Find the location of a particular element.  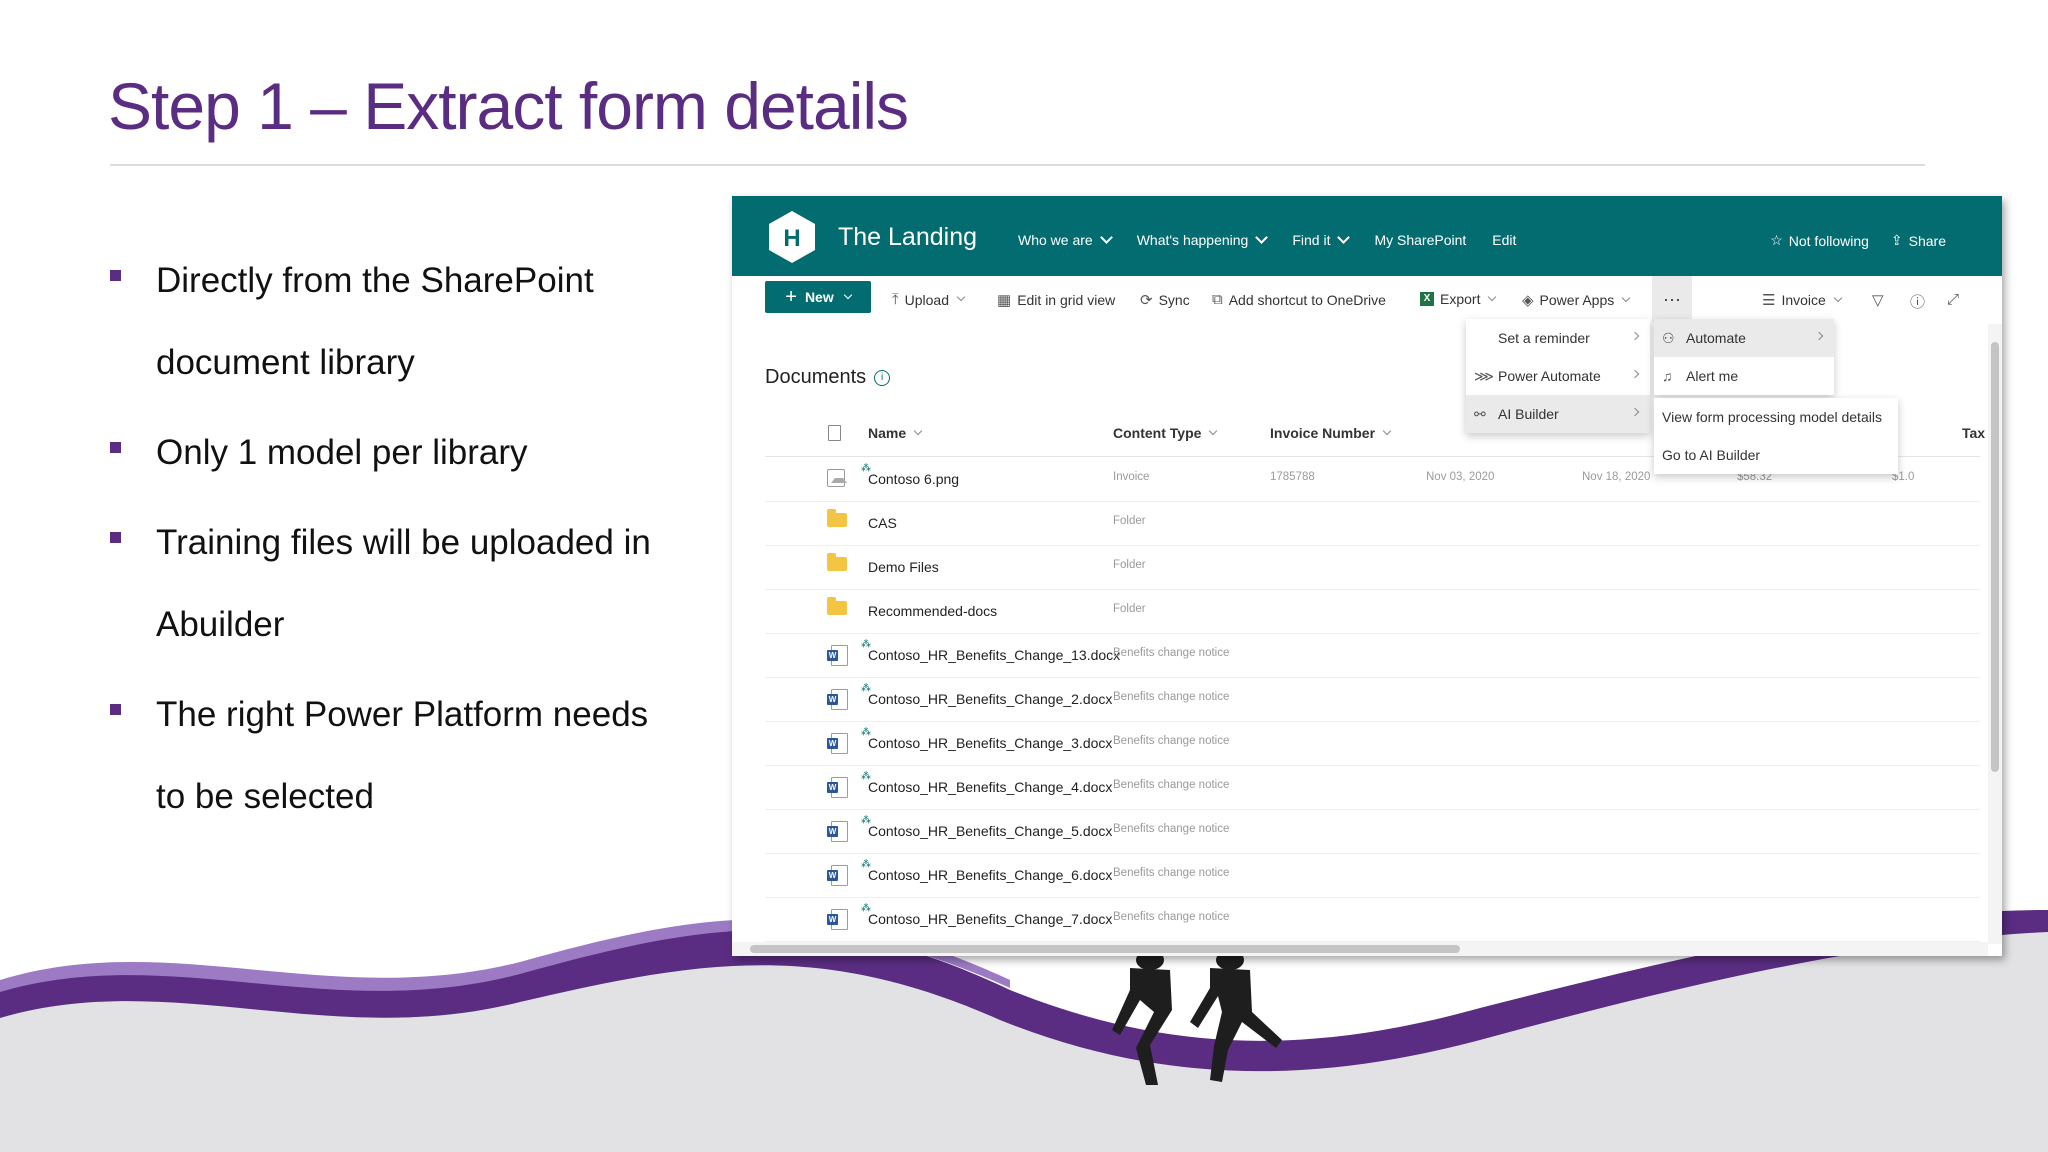

new-button: + New is located at coordinates (818, 297).